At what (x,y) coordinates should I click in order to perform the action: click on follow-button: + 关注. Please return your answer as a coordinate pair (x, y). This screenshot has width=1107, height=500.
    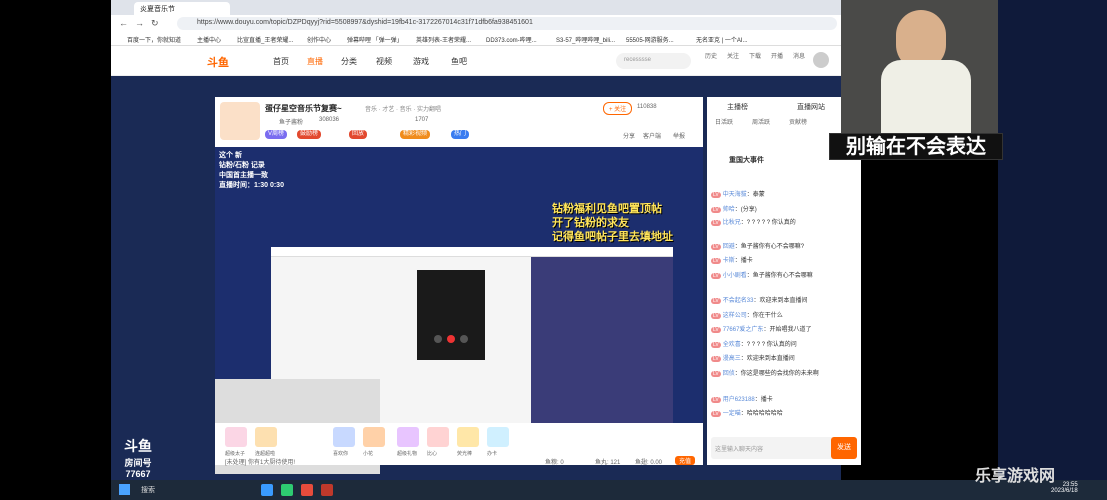
    Looking at the image, I should click on (618, 108).